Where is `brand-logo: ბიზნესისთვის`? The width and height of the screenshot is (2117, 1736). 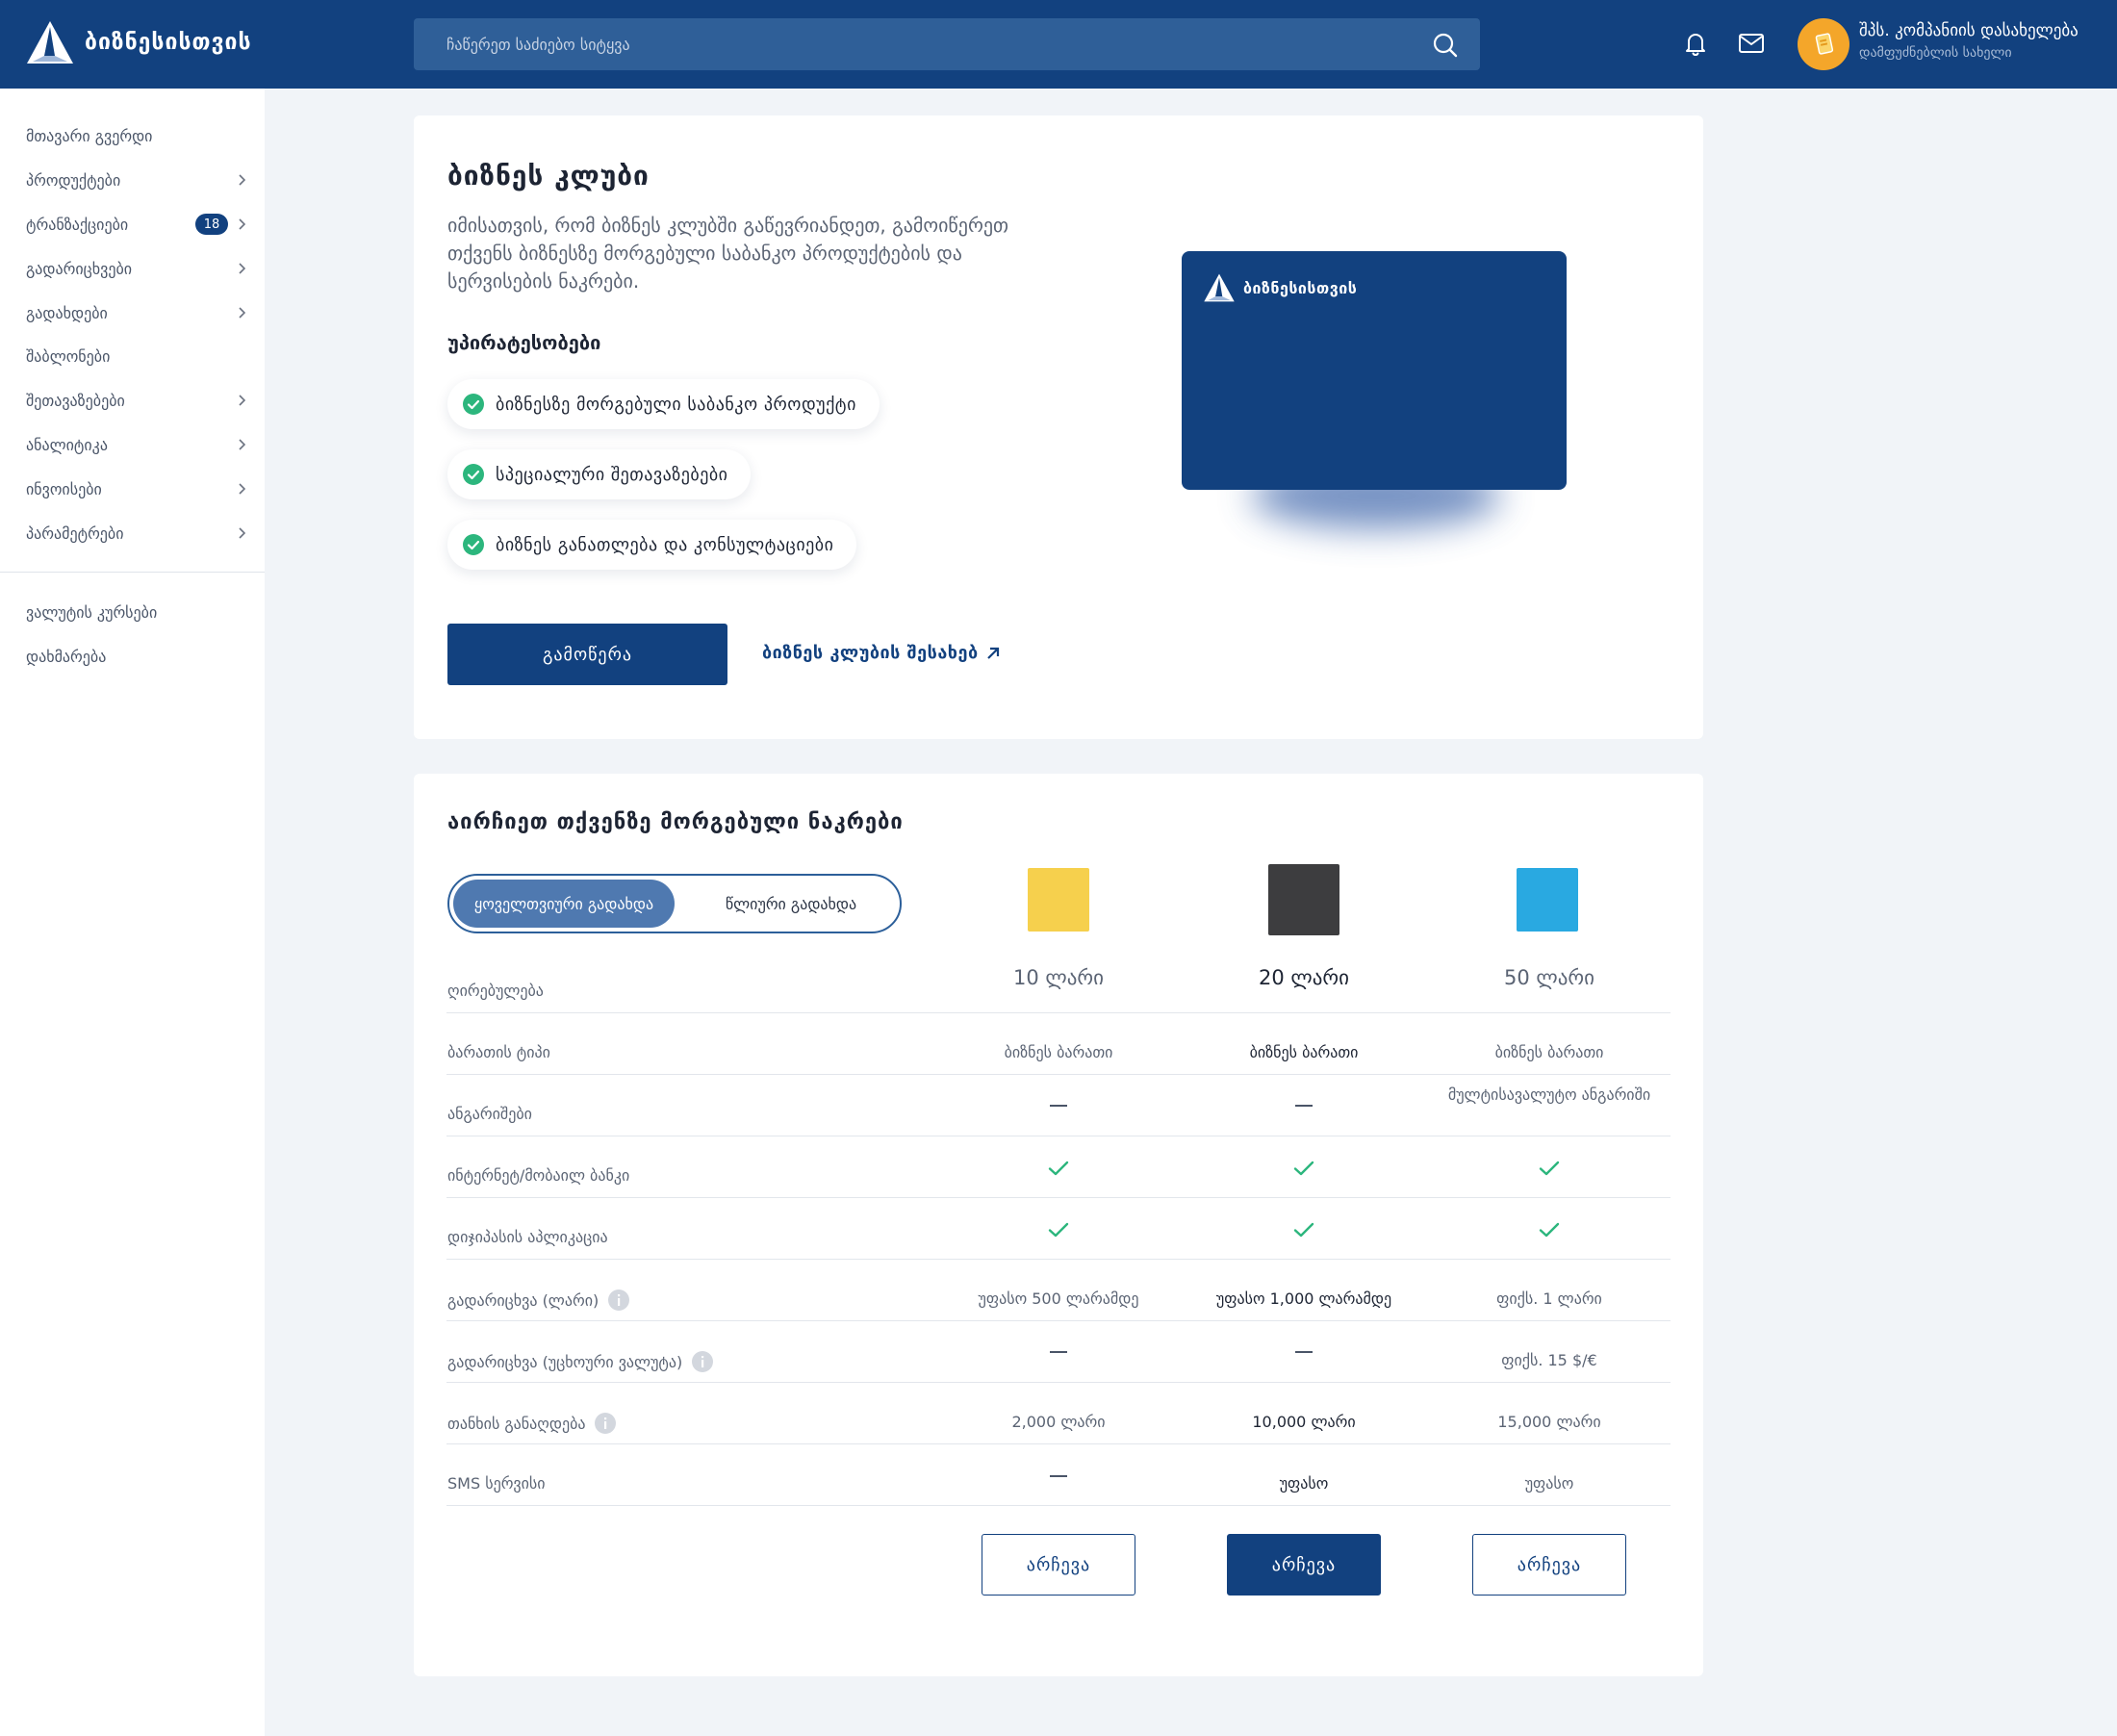 brand-logo: ბიზნესისთვის is located at coordinates (138, 42).